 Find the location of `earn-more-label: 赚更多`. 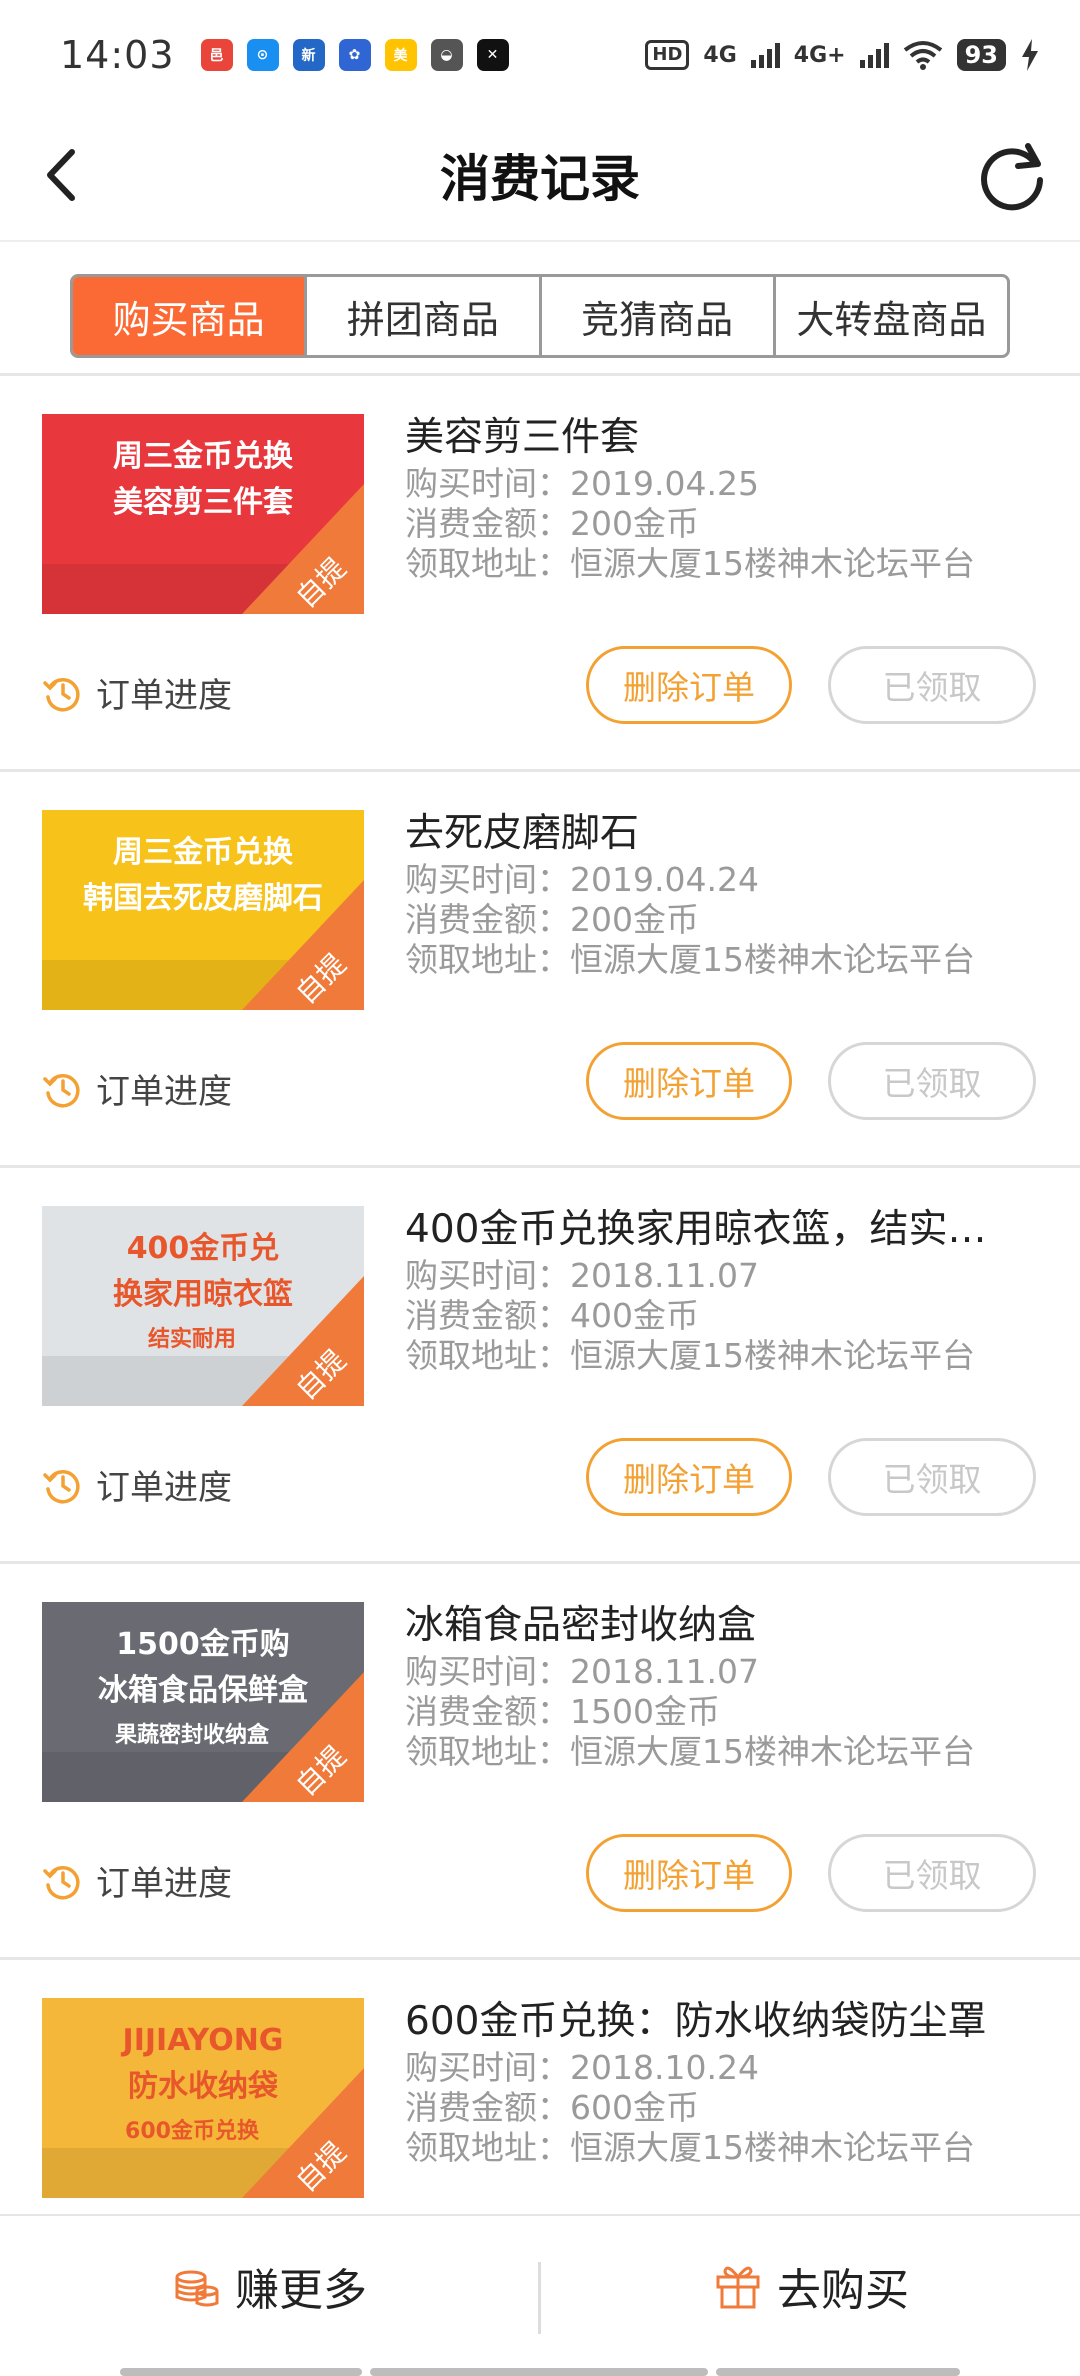

earn-more-label: 赚更多 is located at coordinates (301, 2290).